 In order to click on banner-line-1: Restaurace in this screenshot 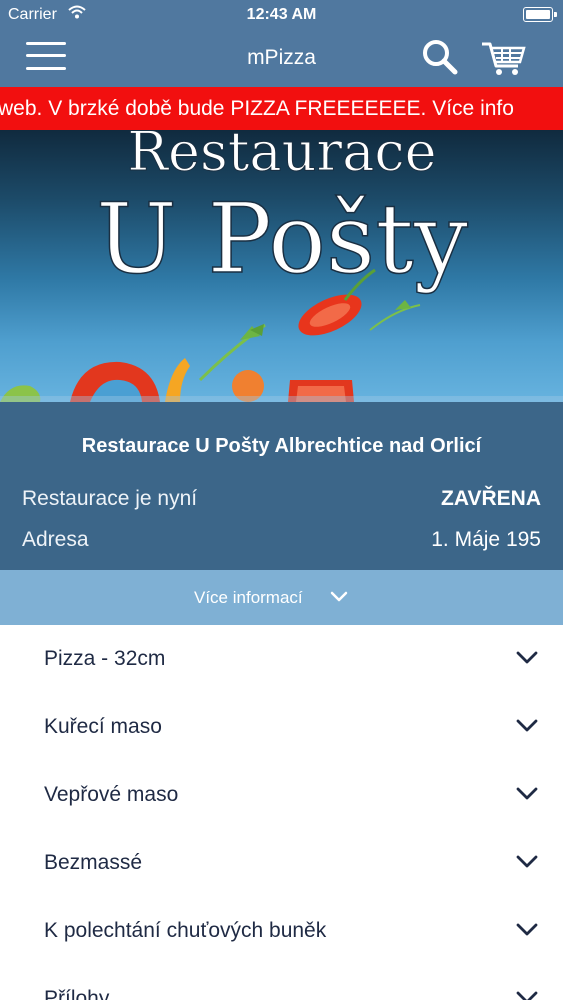, I will do `click(281, 156)`.